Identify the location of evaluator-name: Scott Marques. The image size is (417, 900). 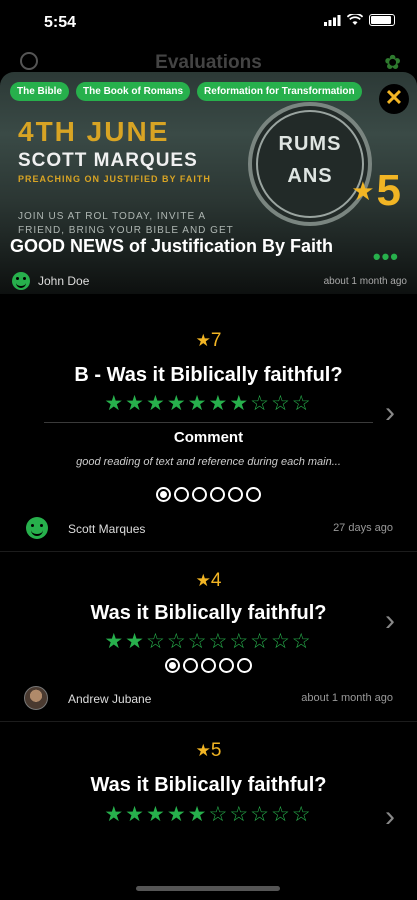
(107, 529).